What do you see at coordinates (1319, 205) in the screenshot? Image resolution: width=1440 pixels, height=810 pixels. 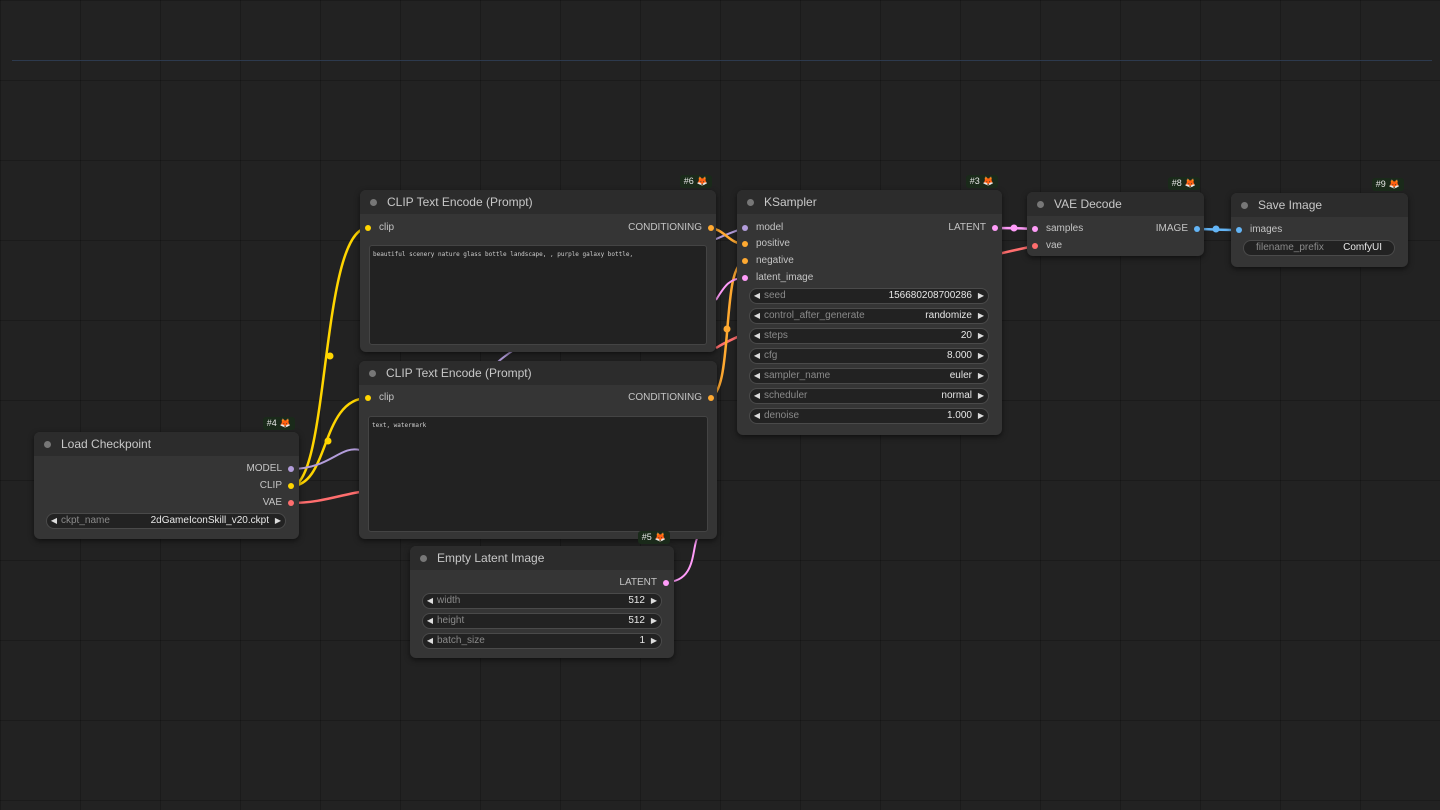 I see `node-header: Save Image` at bounding box center [1319, 205].